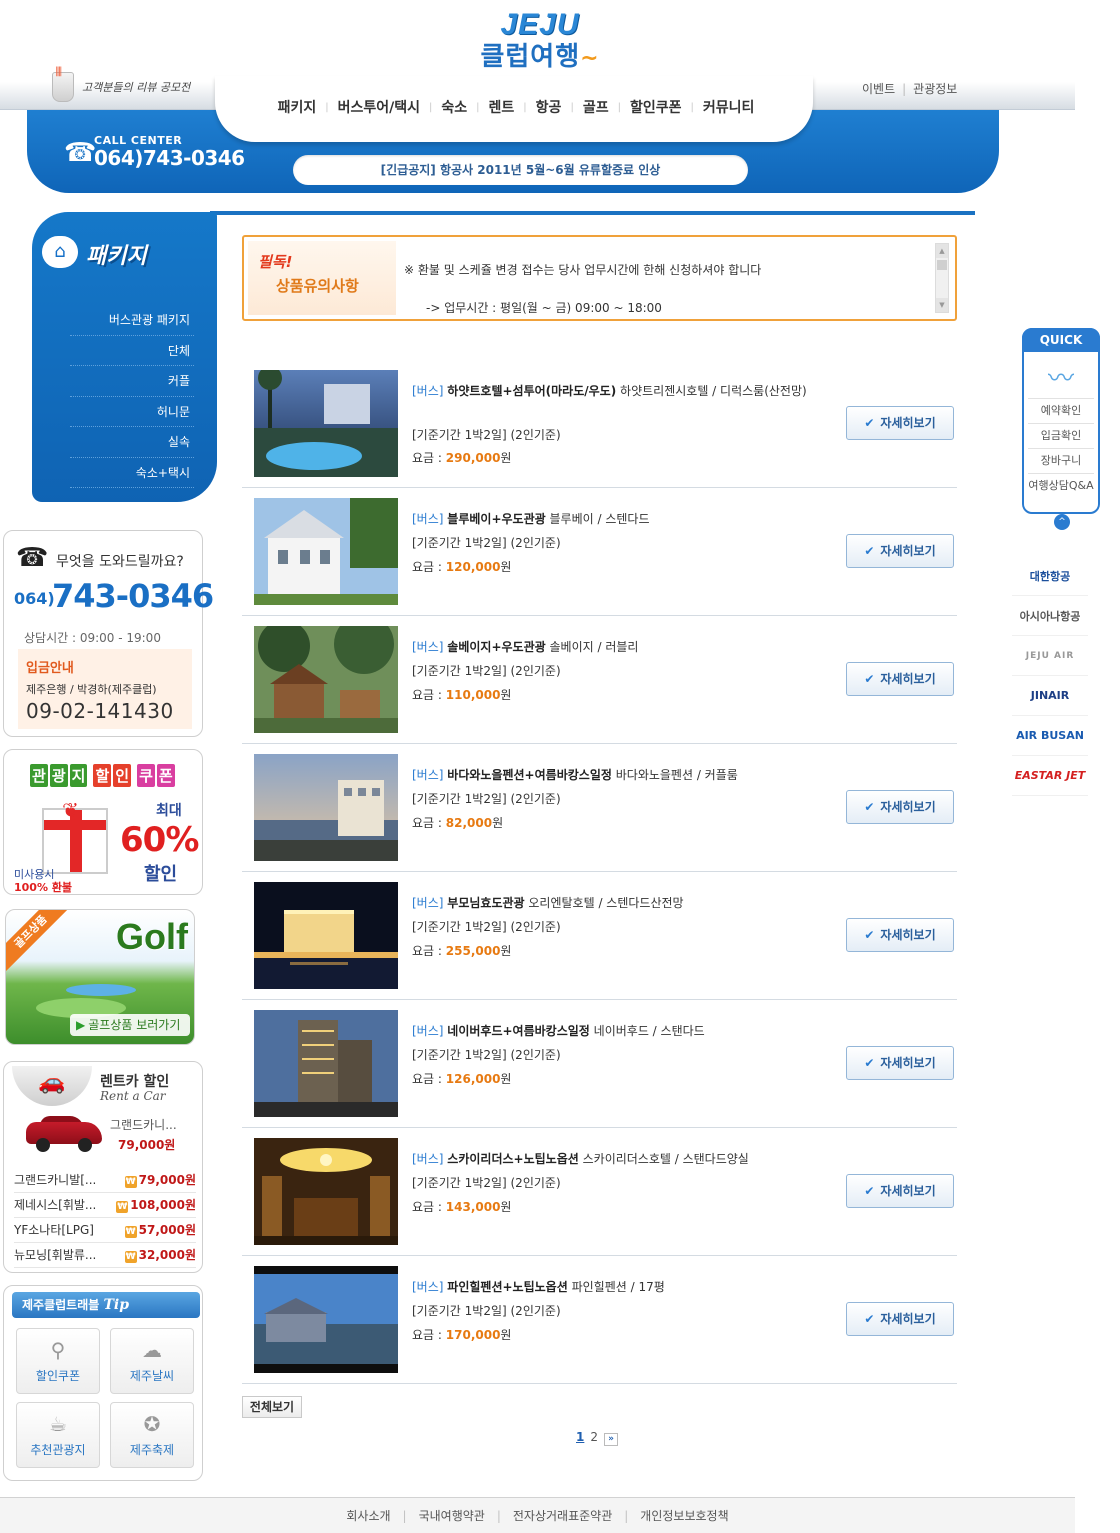 Image resolution: width=1120 pixels, height=1533 pixels. What do you see at coordinates (1050, 616) in the screenshot?
I see `airline-asiana: 아시아나항공` at bounding box center [1050, 616].